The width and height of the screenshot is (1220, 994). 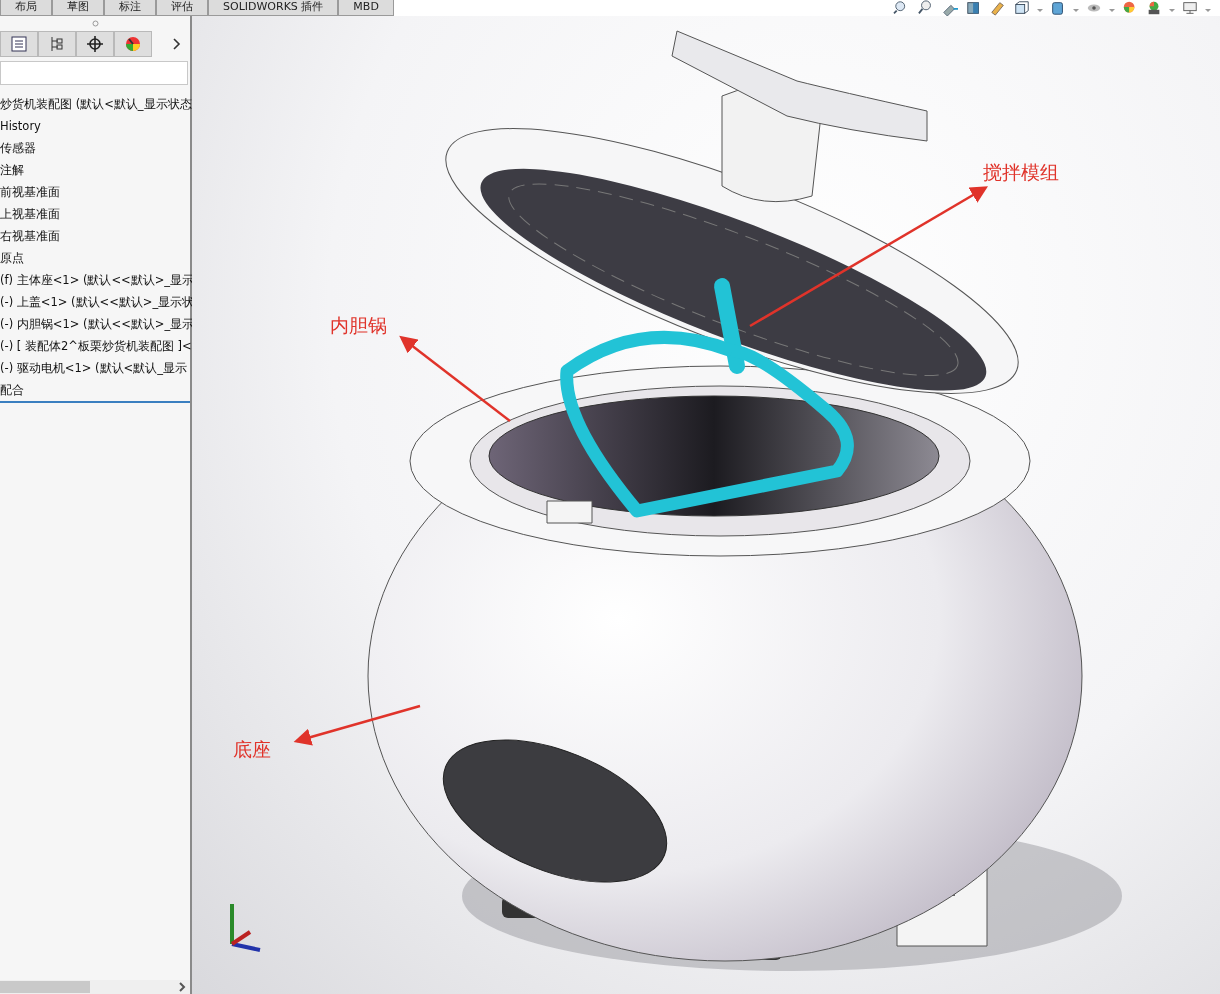 I want to click on monitor-icon, so click(x=1190, y=8).